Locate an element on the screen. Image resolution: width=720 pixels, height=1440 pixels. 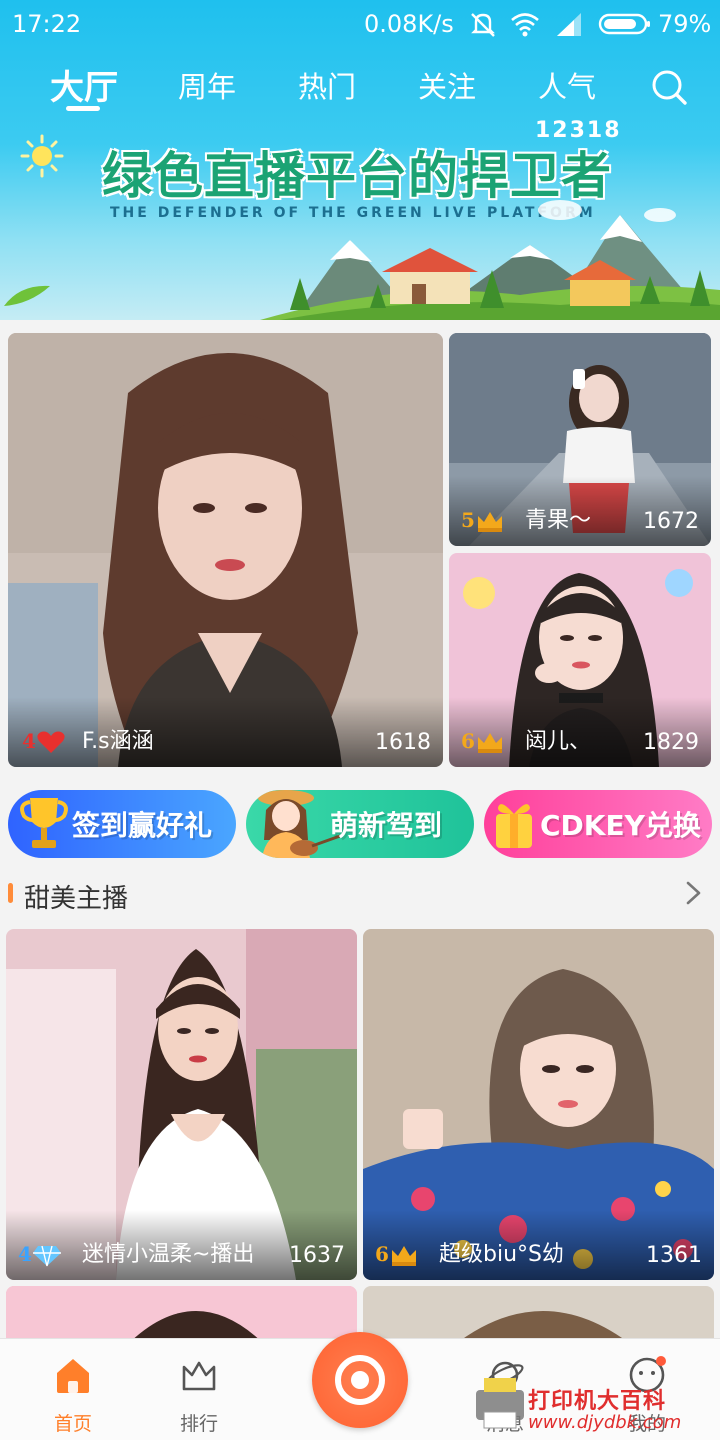
wifi-icon is located at coordinates (525, 25).